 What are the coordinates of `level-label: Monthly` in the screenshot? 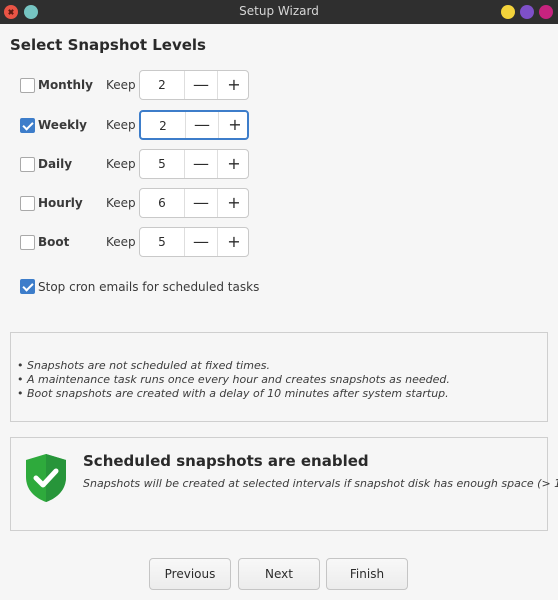 It's located at (65, 85).